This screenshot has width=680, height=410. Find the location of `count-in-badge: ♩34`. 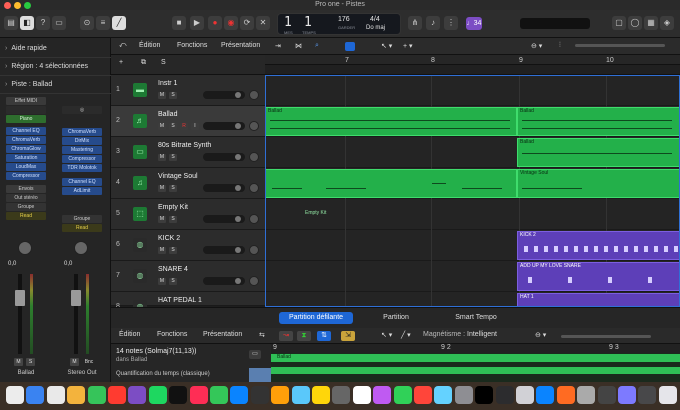

count-in-badge: ♩34 is located at coordinates (474, 23).